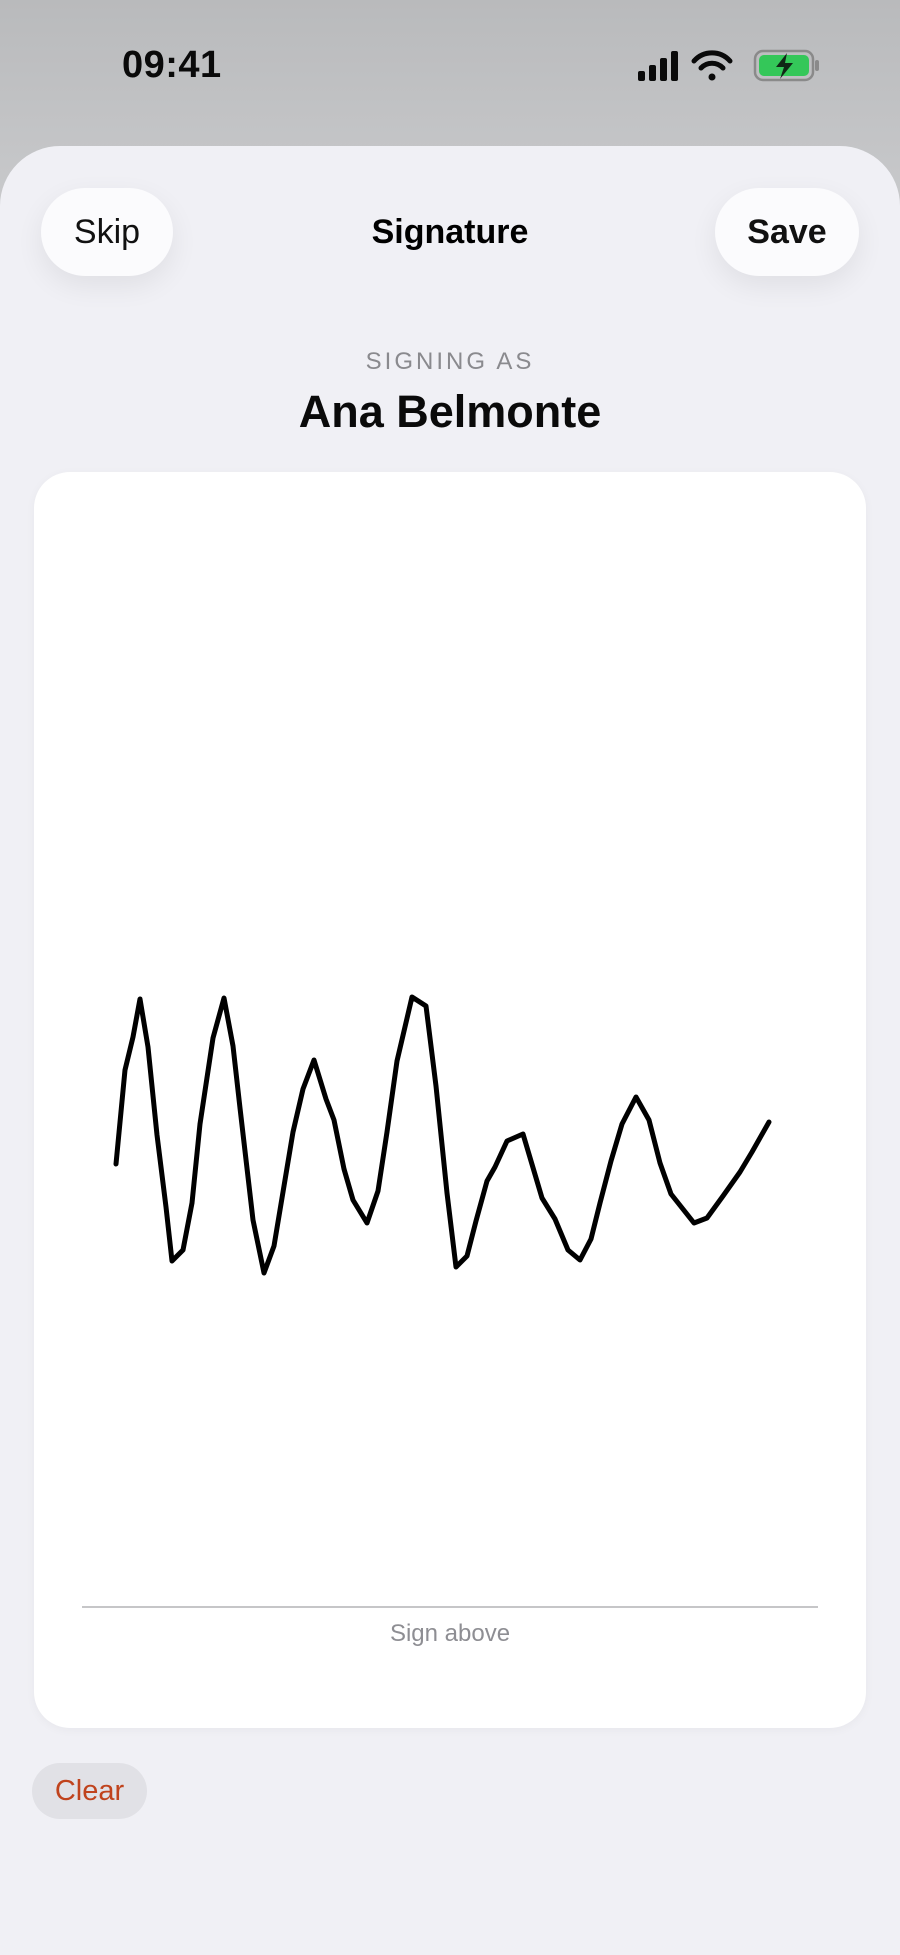 Image resolution: width=900 pixels, height=1955 pixels. What do you see at coordinates (450, 1607) in the screenshot?
I see `signature-baseline` at bounding box center [450, 1607].